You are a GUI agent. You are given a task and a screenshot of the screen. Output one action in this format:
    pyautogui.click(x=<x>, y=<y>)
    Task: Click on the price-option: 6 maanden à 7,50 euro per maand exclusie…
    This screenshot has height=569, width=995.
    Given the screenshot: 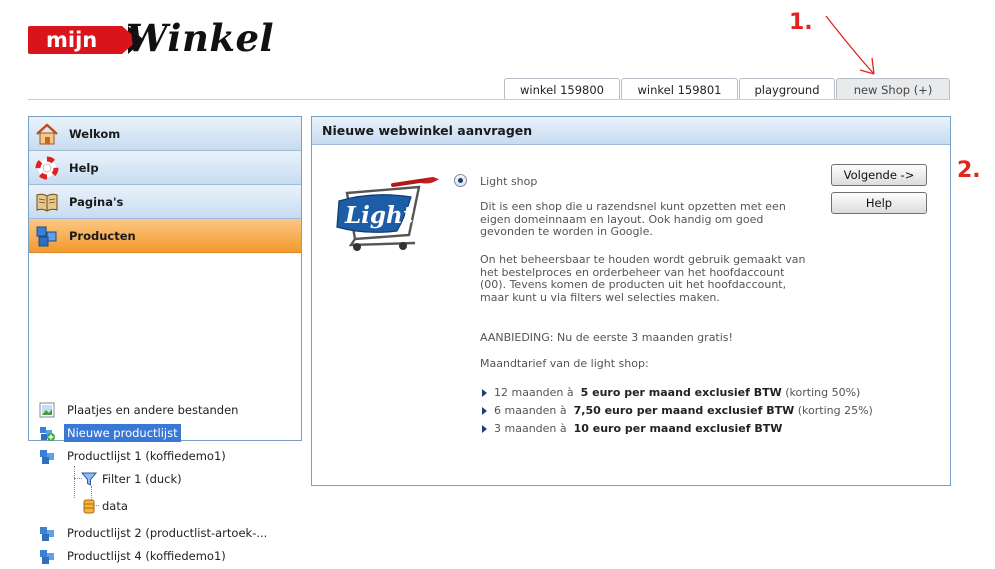 What is the action you would take?
    pyautogui.click(x=677, y=410)
    